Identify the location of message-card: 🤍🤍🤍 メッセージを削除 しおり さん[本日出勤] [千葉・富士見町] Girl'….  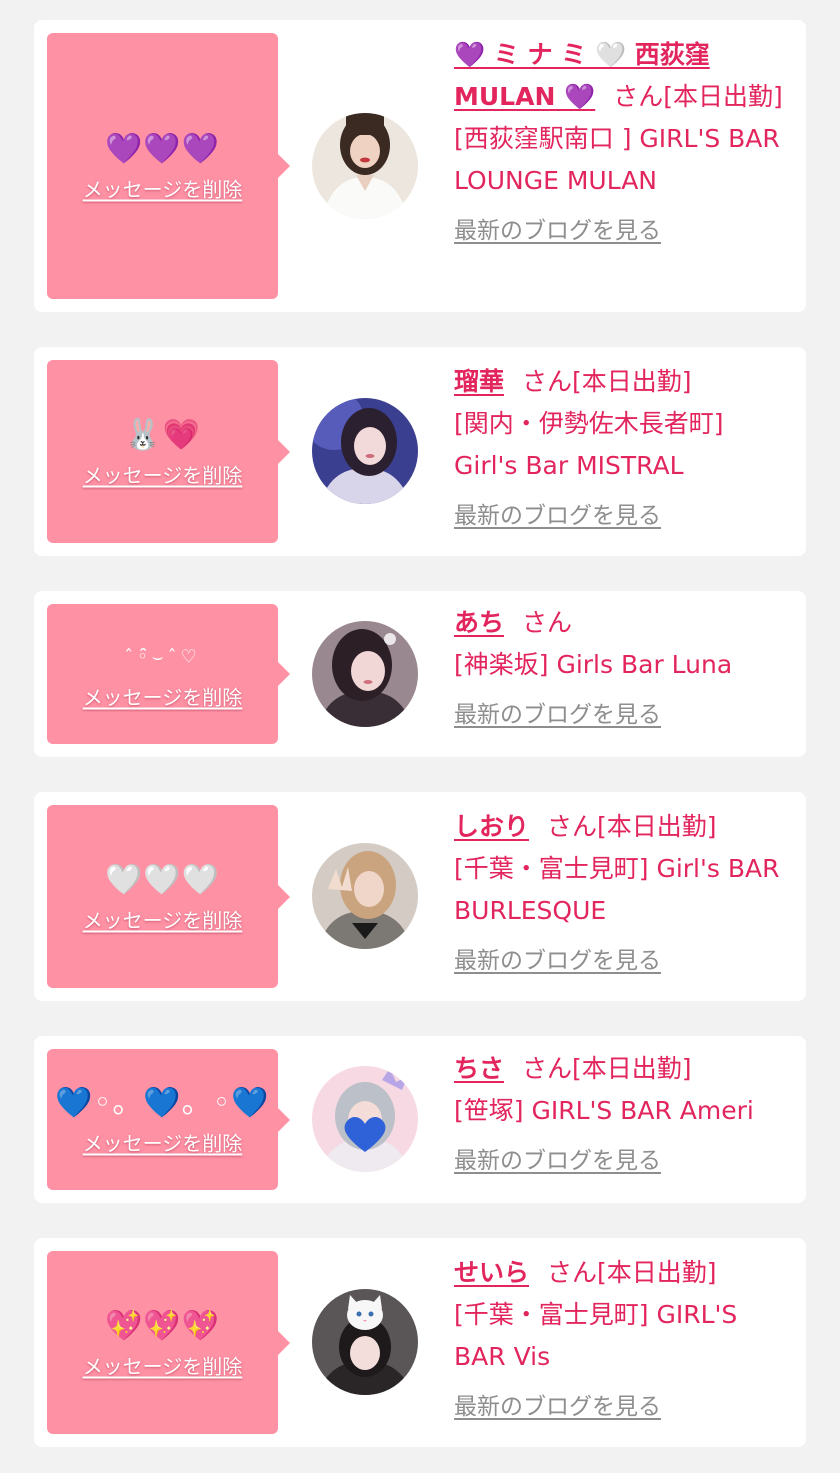
(420, 896).